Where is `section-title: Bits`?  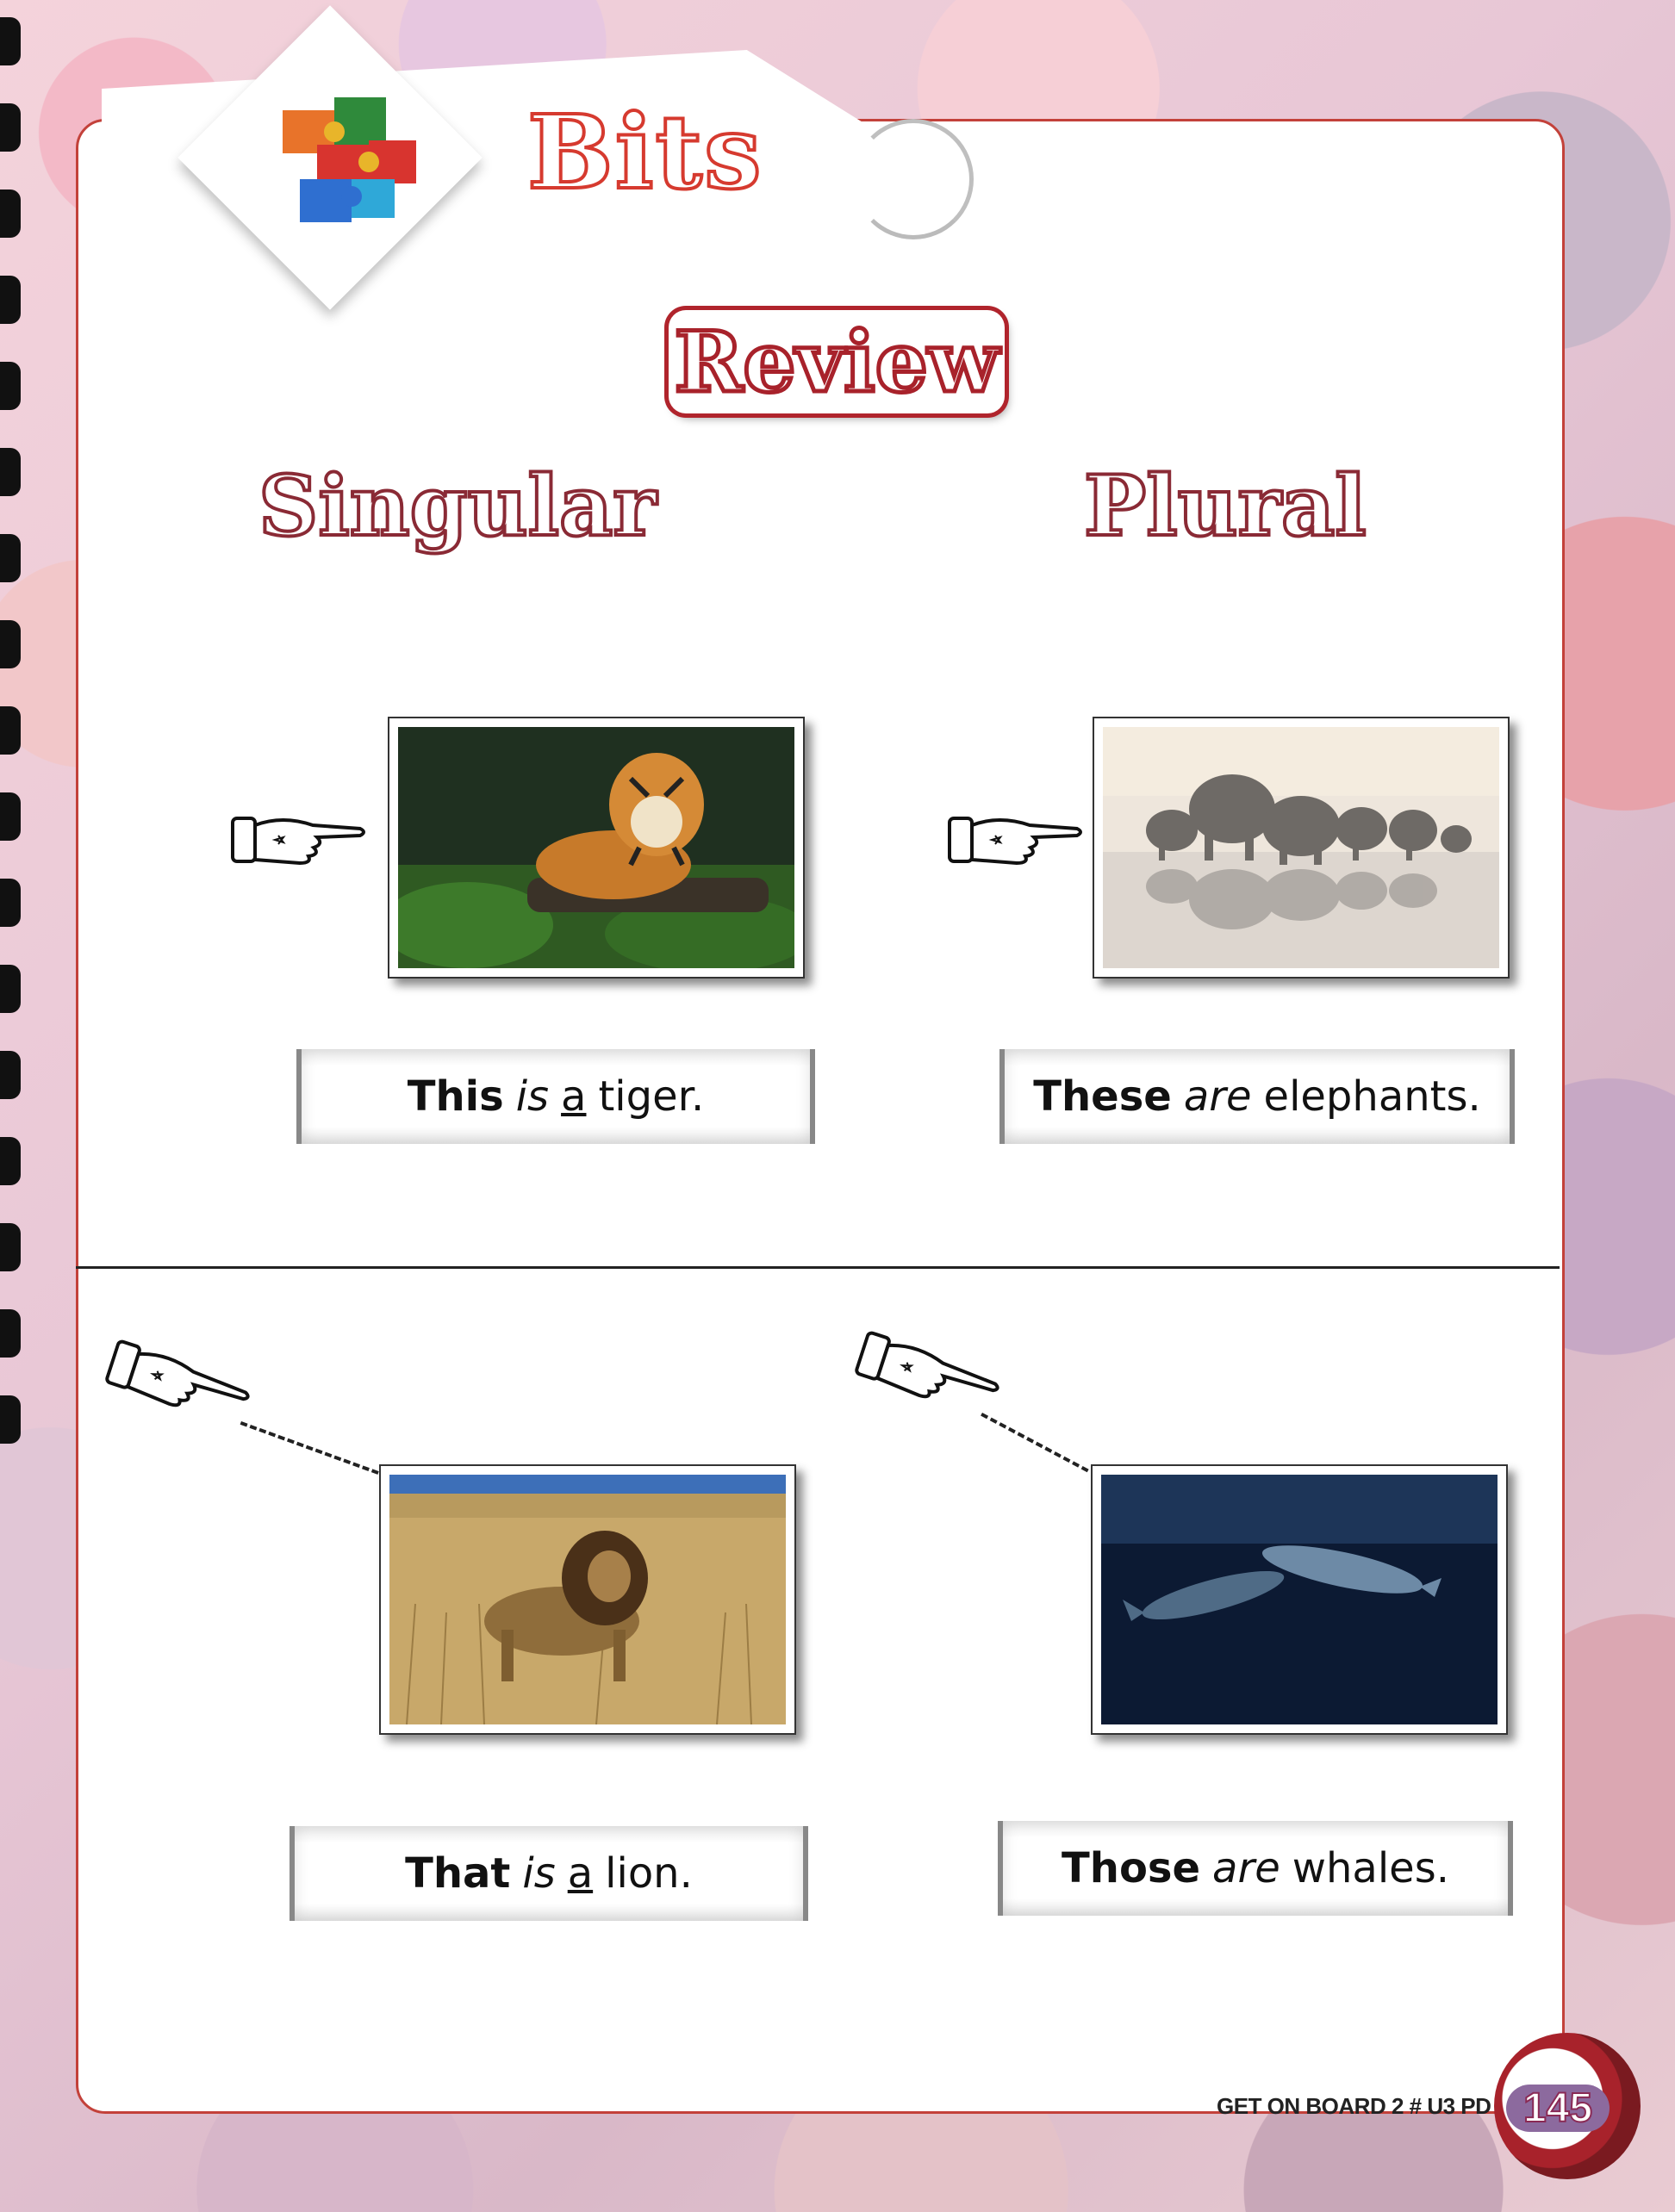
section-title: Bits is located at coordinates (644, 152).